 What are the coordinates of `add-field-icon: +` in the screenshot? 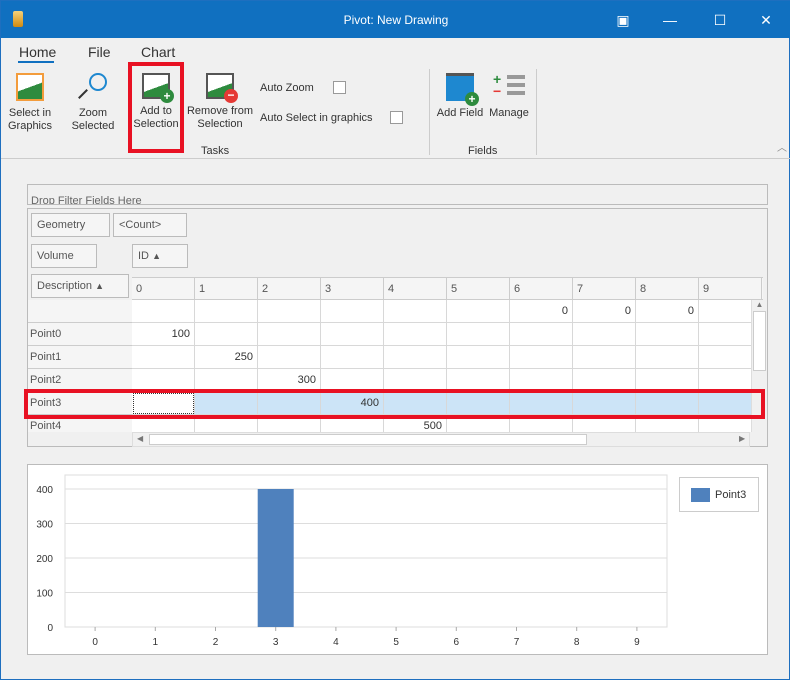 It's located at (462, 89).